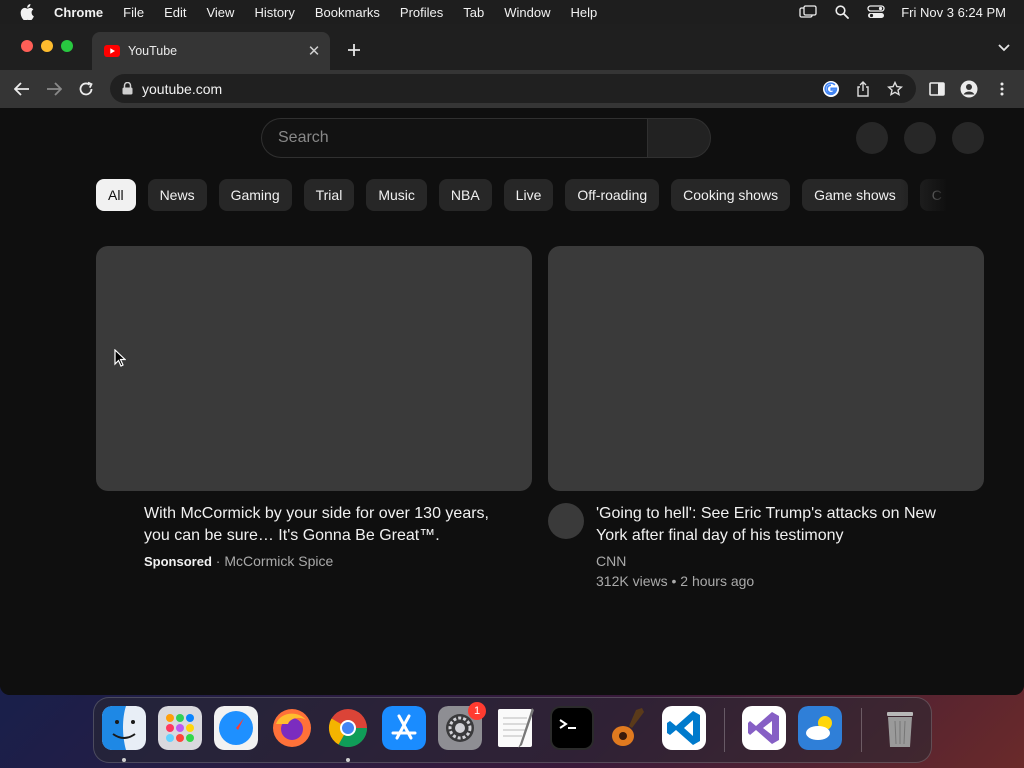  What do you see at coordinates (477, 711) in the screenshot?
I see `settings-notification-badge: 1` at bounding box center [477, 711].